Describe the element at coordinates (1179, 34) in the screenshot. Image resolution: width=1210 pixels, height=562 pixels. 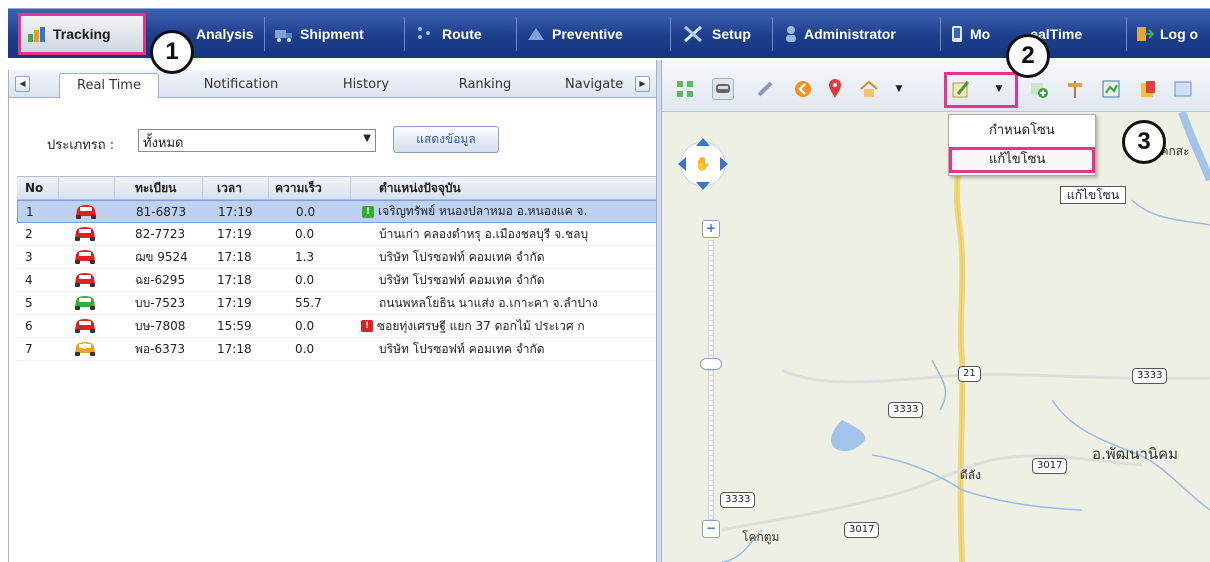
I see `menu-logout-label: Log o` at that location.